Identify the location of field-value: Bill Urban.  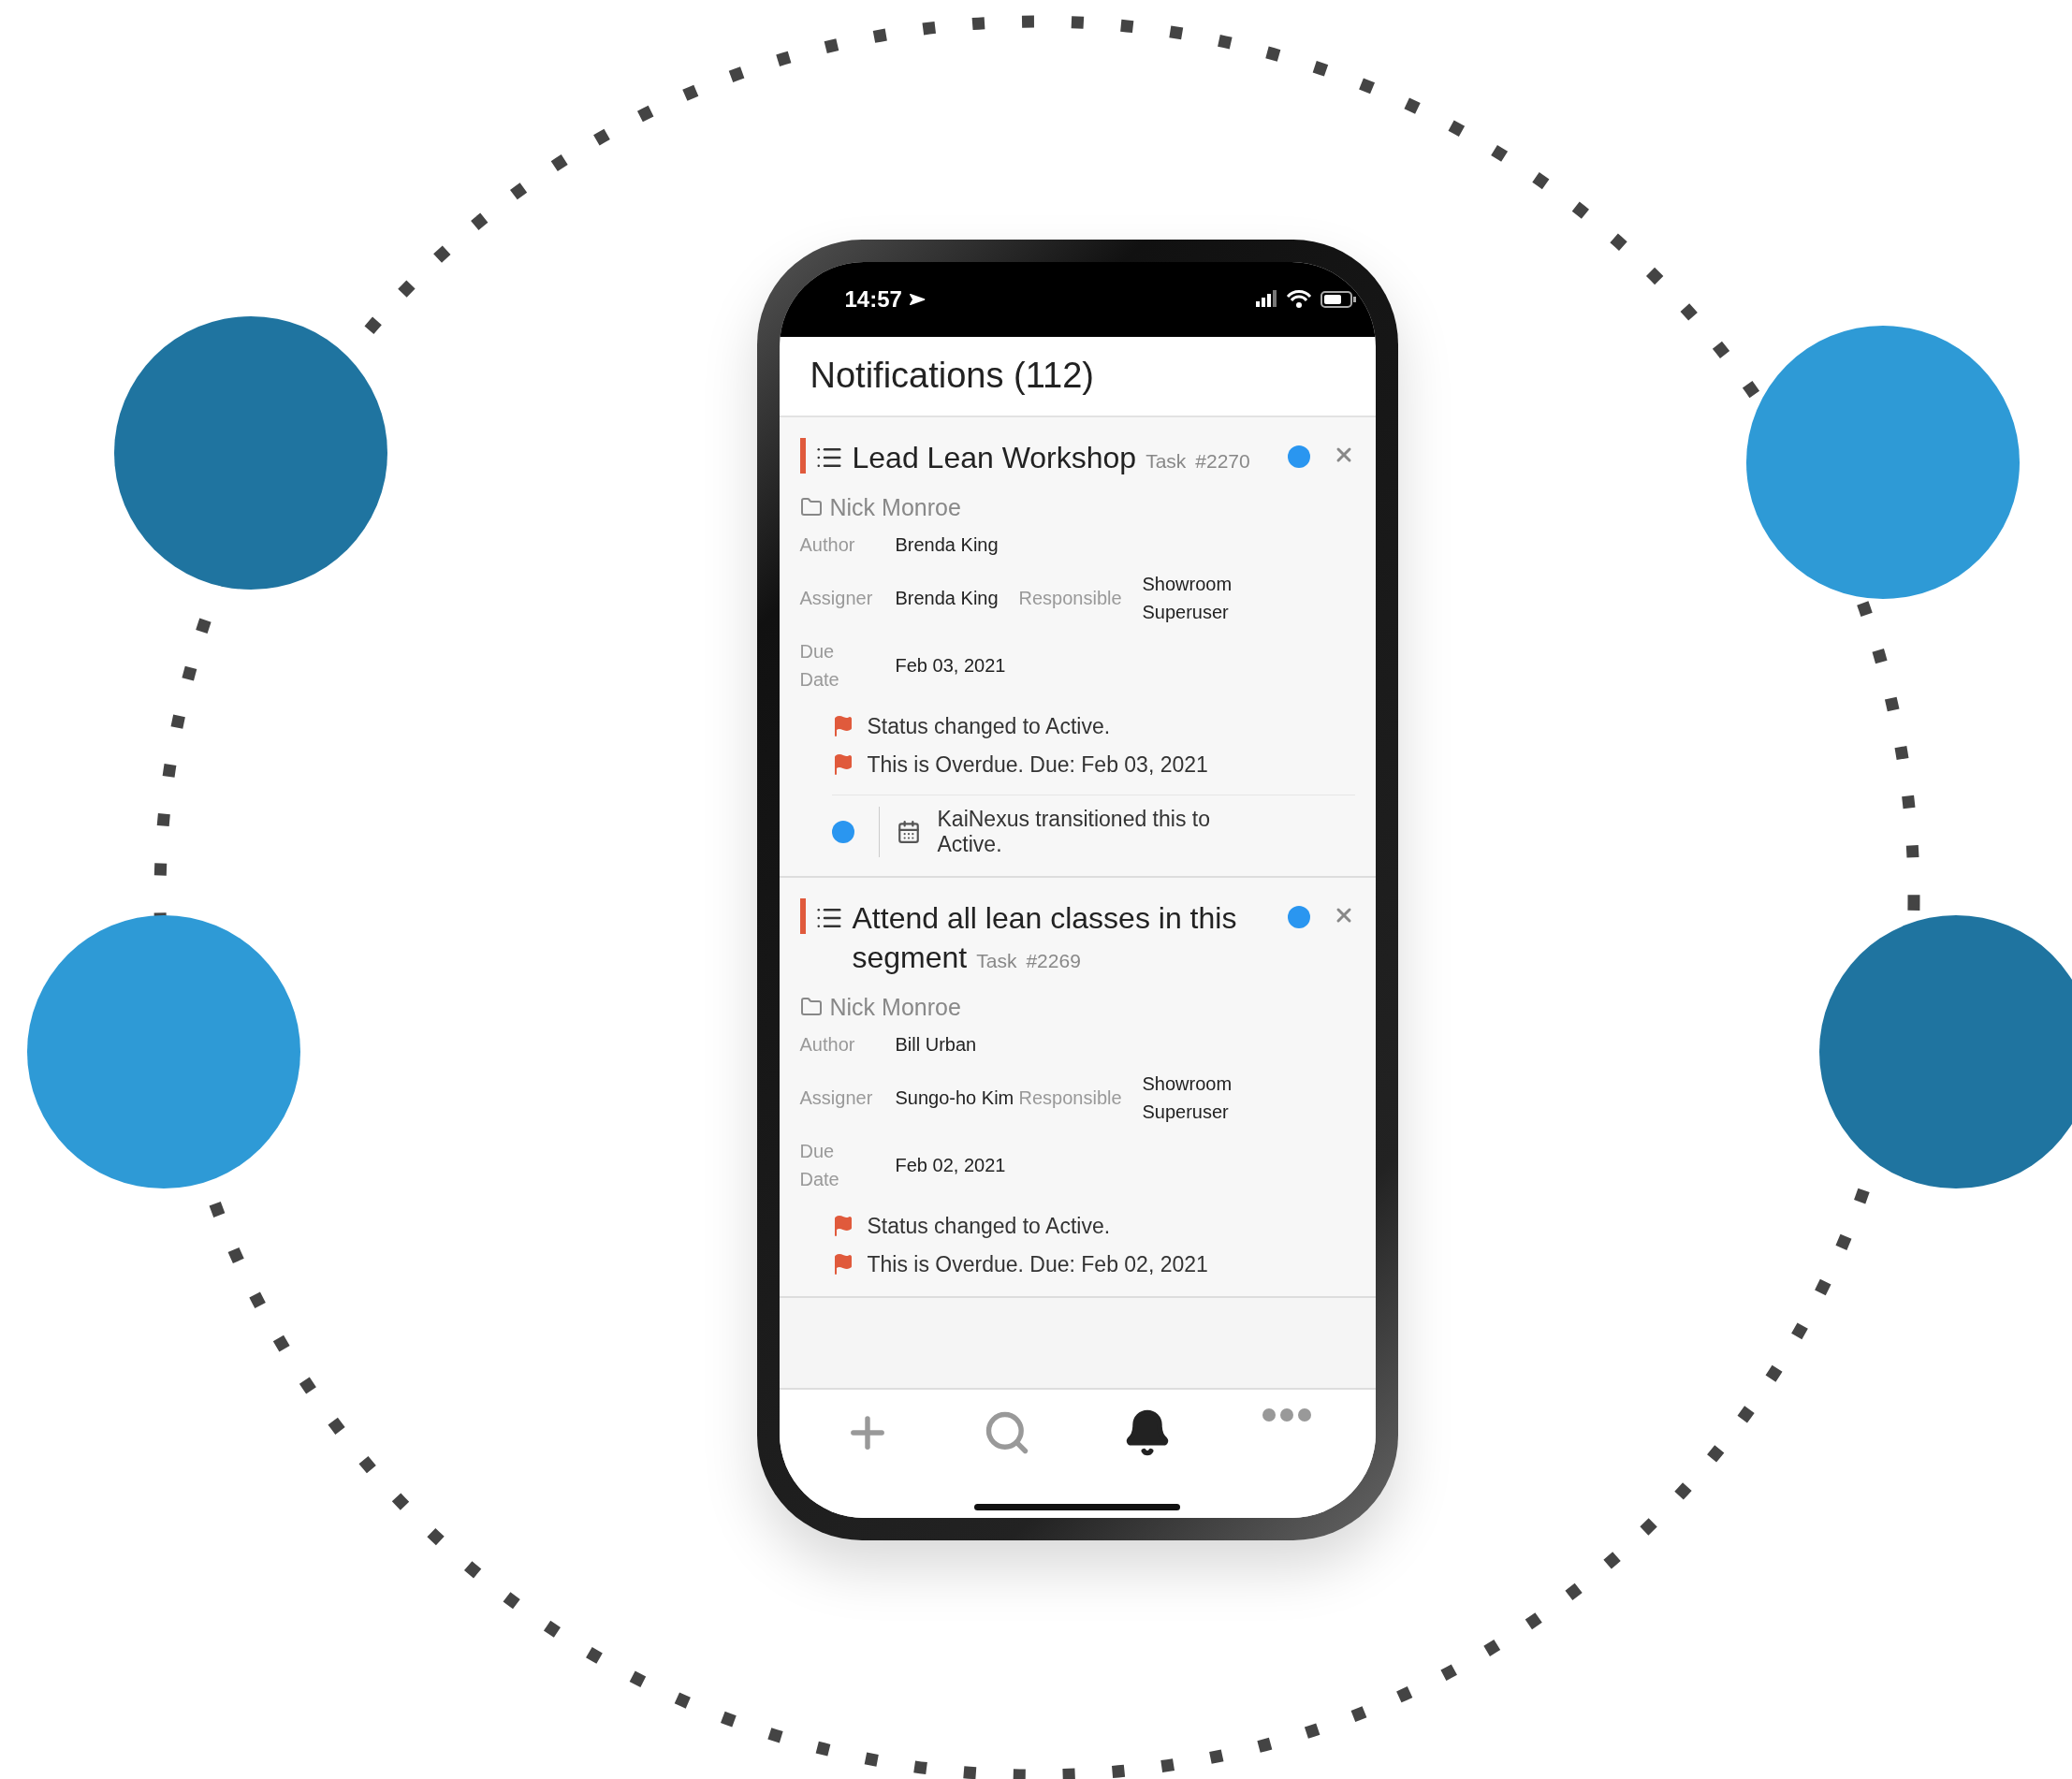
(936, 1044).